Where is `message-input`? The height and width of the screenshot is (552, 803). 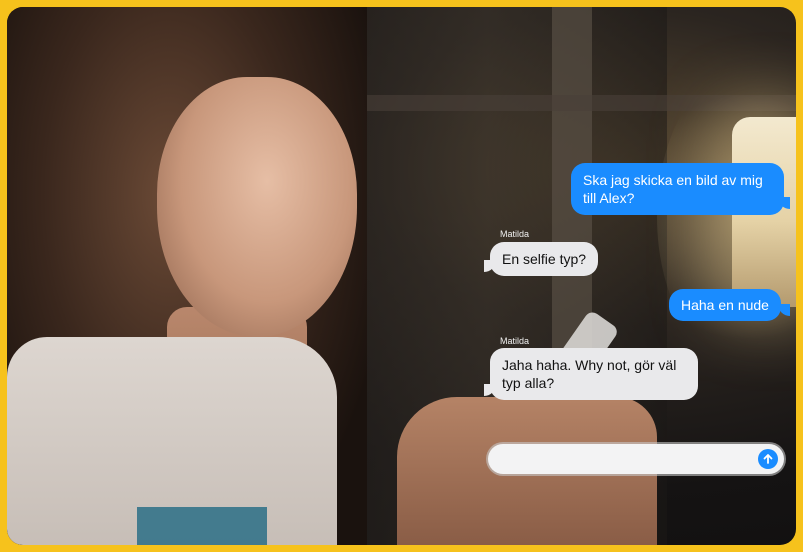
message-input is located at coordinates (636, 459).